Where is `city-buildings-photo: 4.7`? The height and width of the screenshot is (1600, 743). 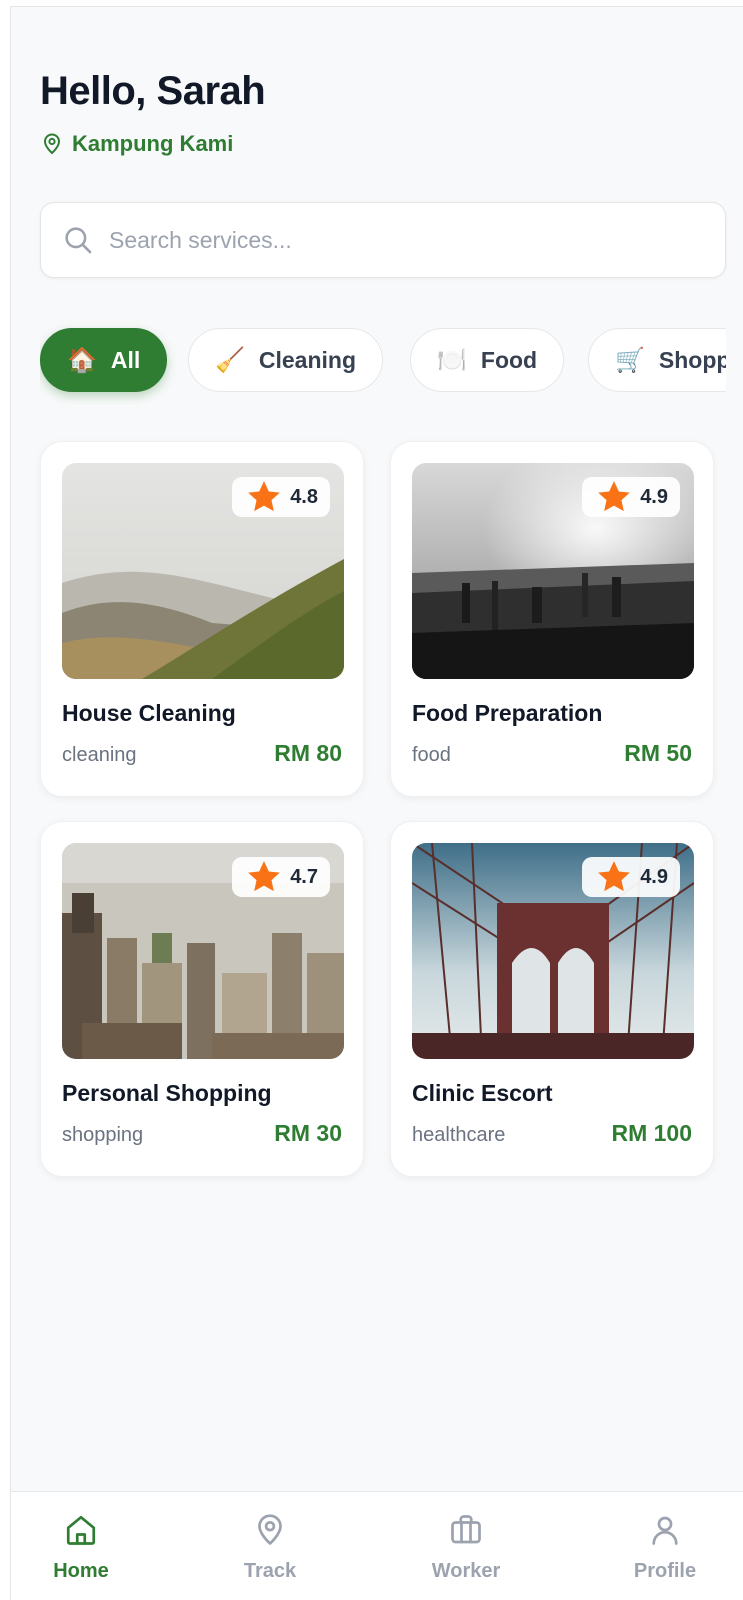 city-buildings-photo: 4.7 is located at coordinates (203, 951).